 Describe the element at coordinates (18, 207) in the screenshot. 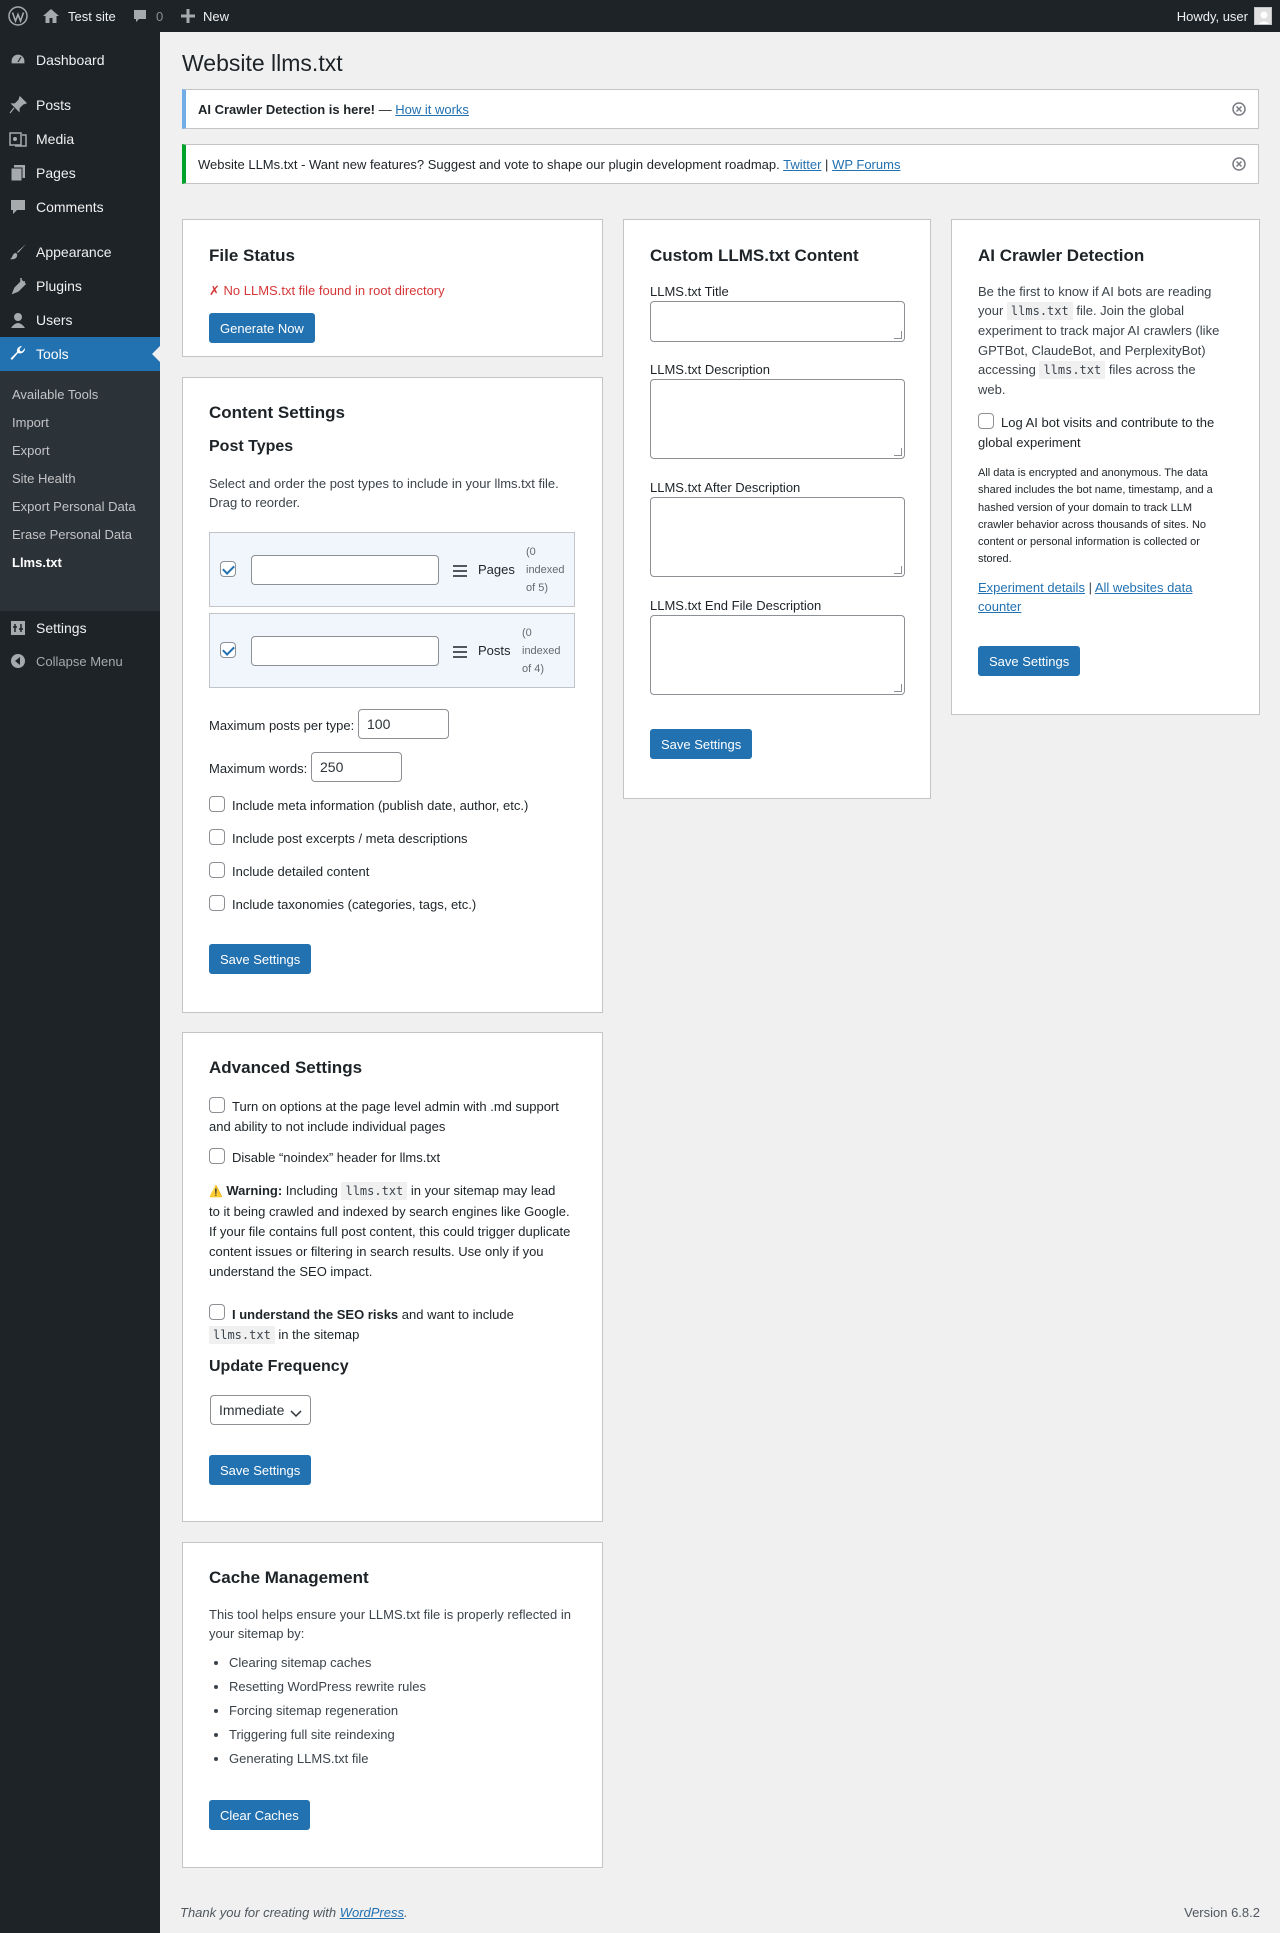

I see `comments-icon` at that location.